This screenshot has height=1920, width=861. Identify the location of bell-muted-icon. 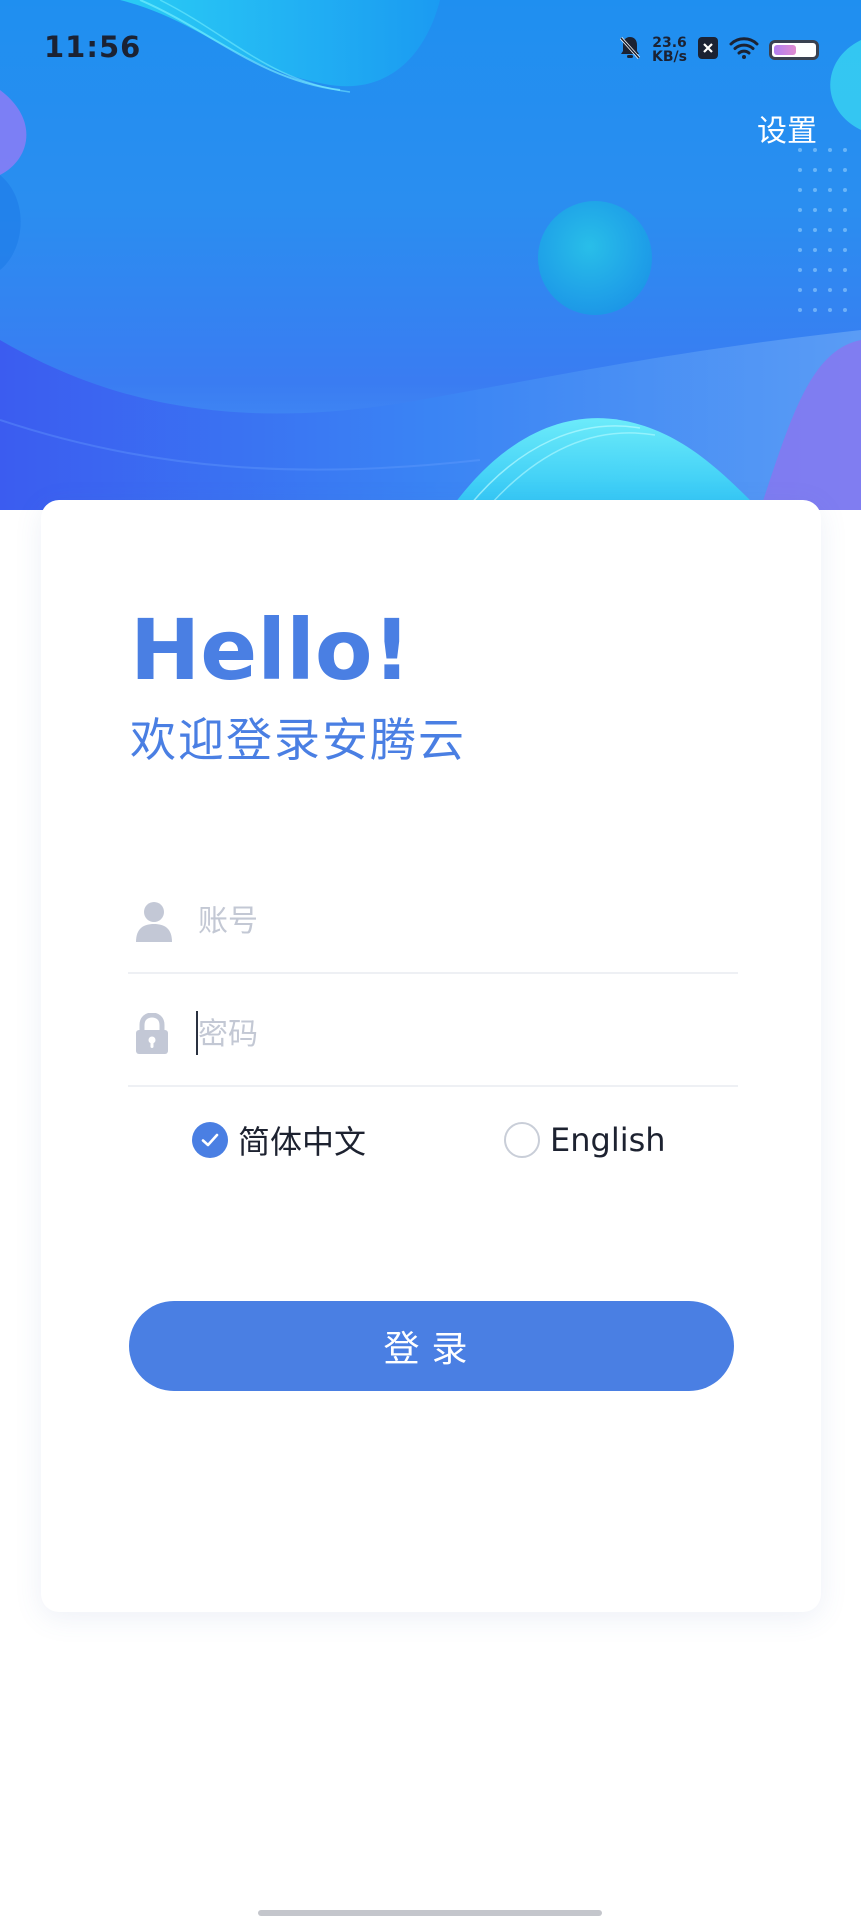
(630, 50).